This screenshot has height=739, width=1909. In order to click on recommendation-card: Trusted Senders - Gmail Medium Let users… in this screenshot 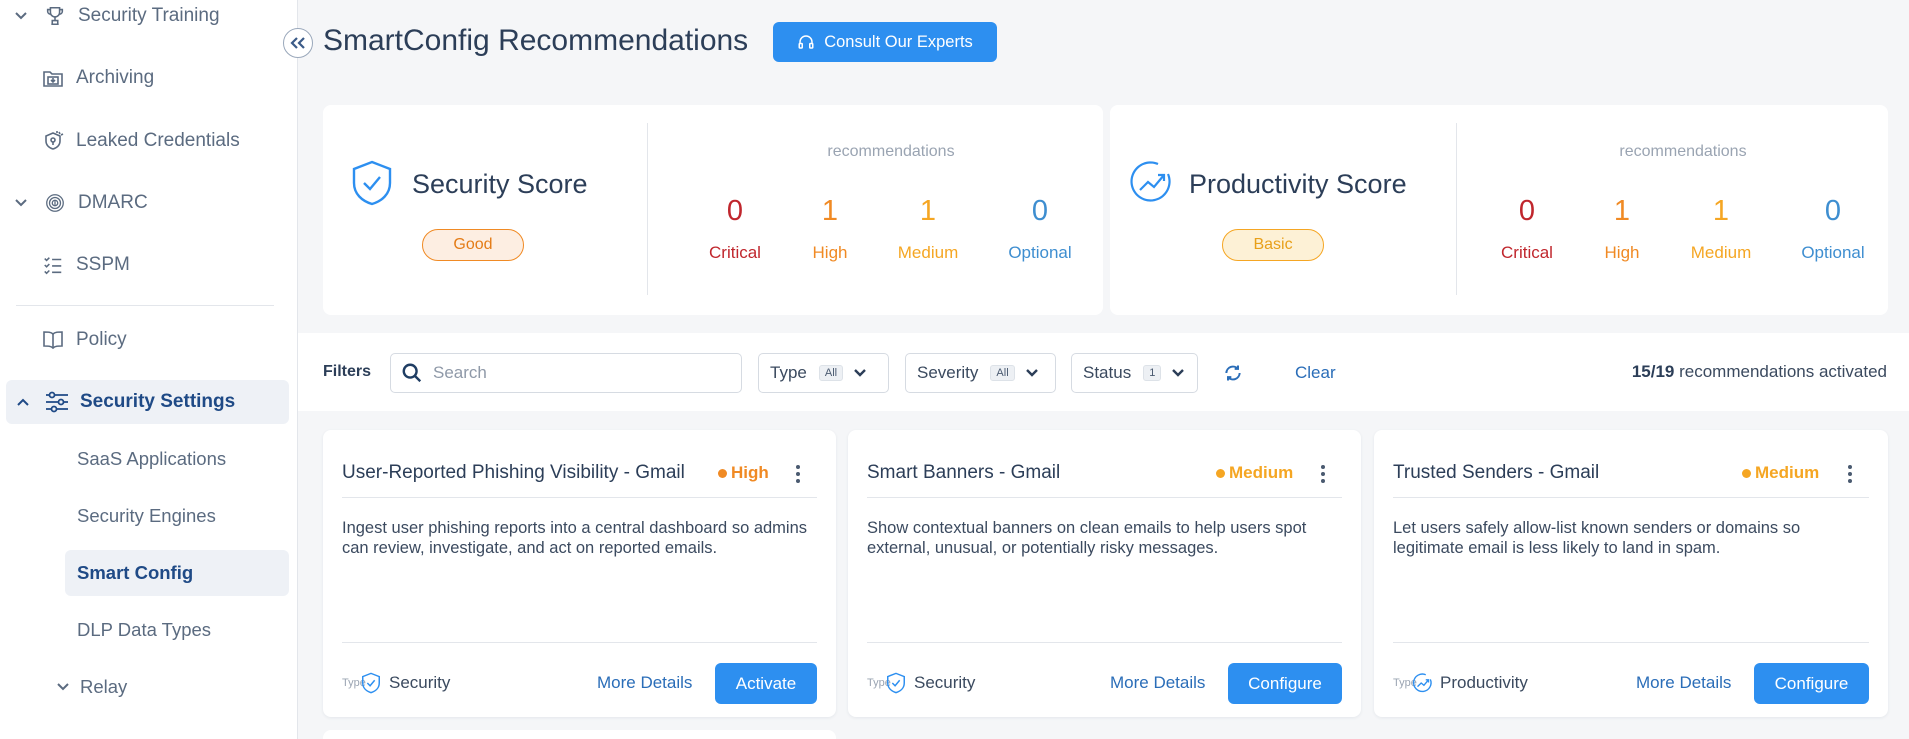, I will do `click(1631, 573)`.